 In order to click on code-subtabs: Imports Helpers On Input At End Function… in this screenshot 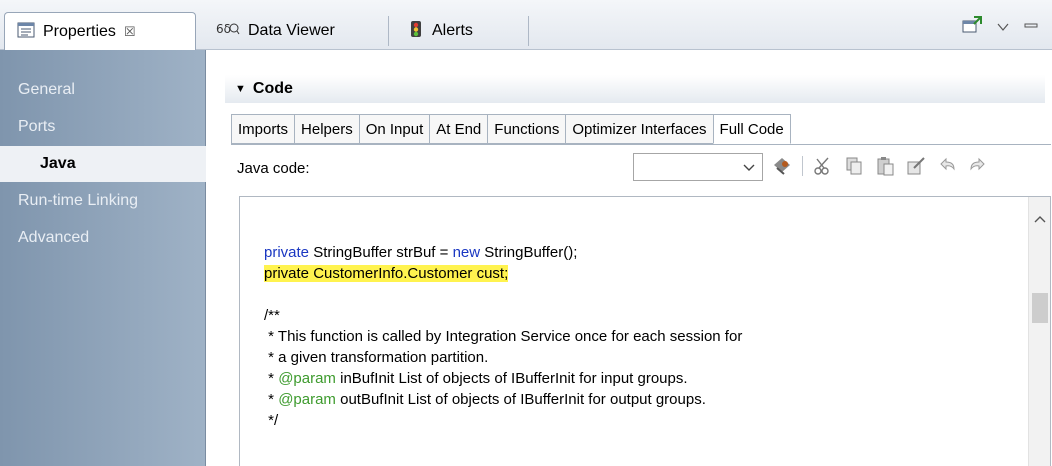, I will do `click(511, 129)`.